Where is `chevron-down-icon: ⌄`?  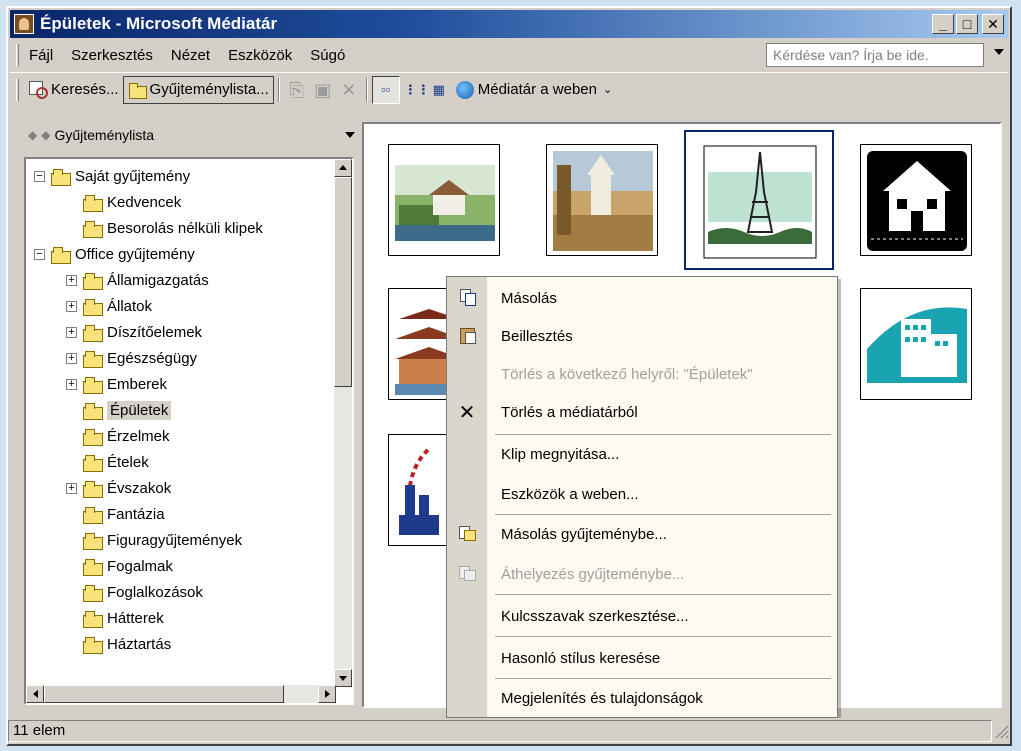 chevron-down-icon: ⌄ is located at coordinates (607, 89).